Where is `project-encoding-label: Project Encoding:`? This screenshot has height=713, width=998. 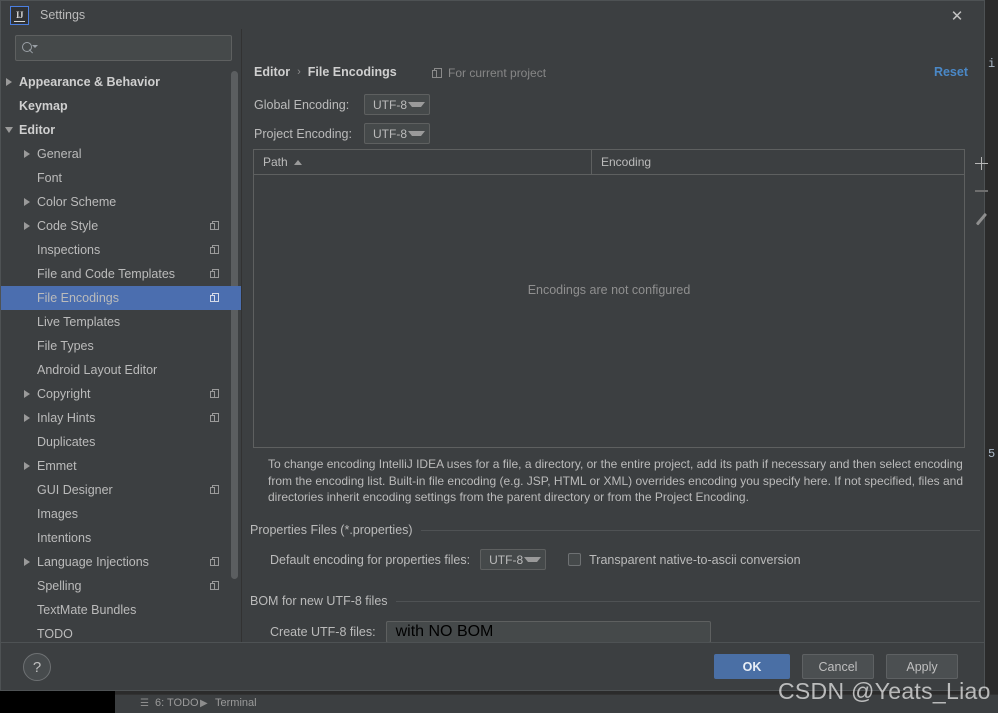 project-encoding-label: Project Encoding: is located at coordinates (303, 133).